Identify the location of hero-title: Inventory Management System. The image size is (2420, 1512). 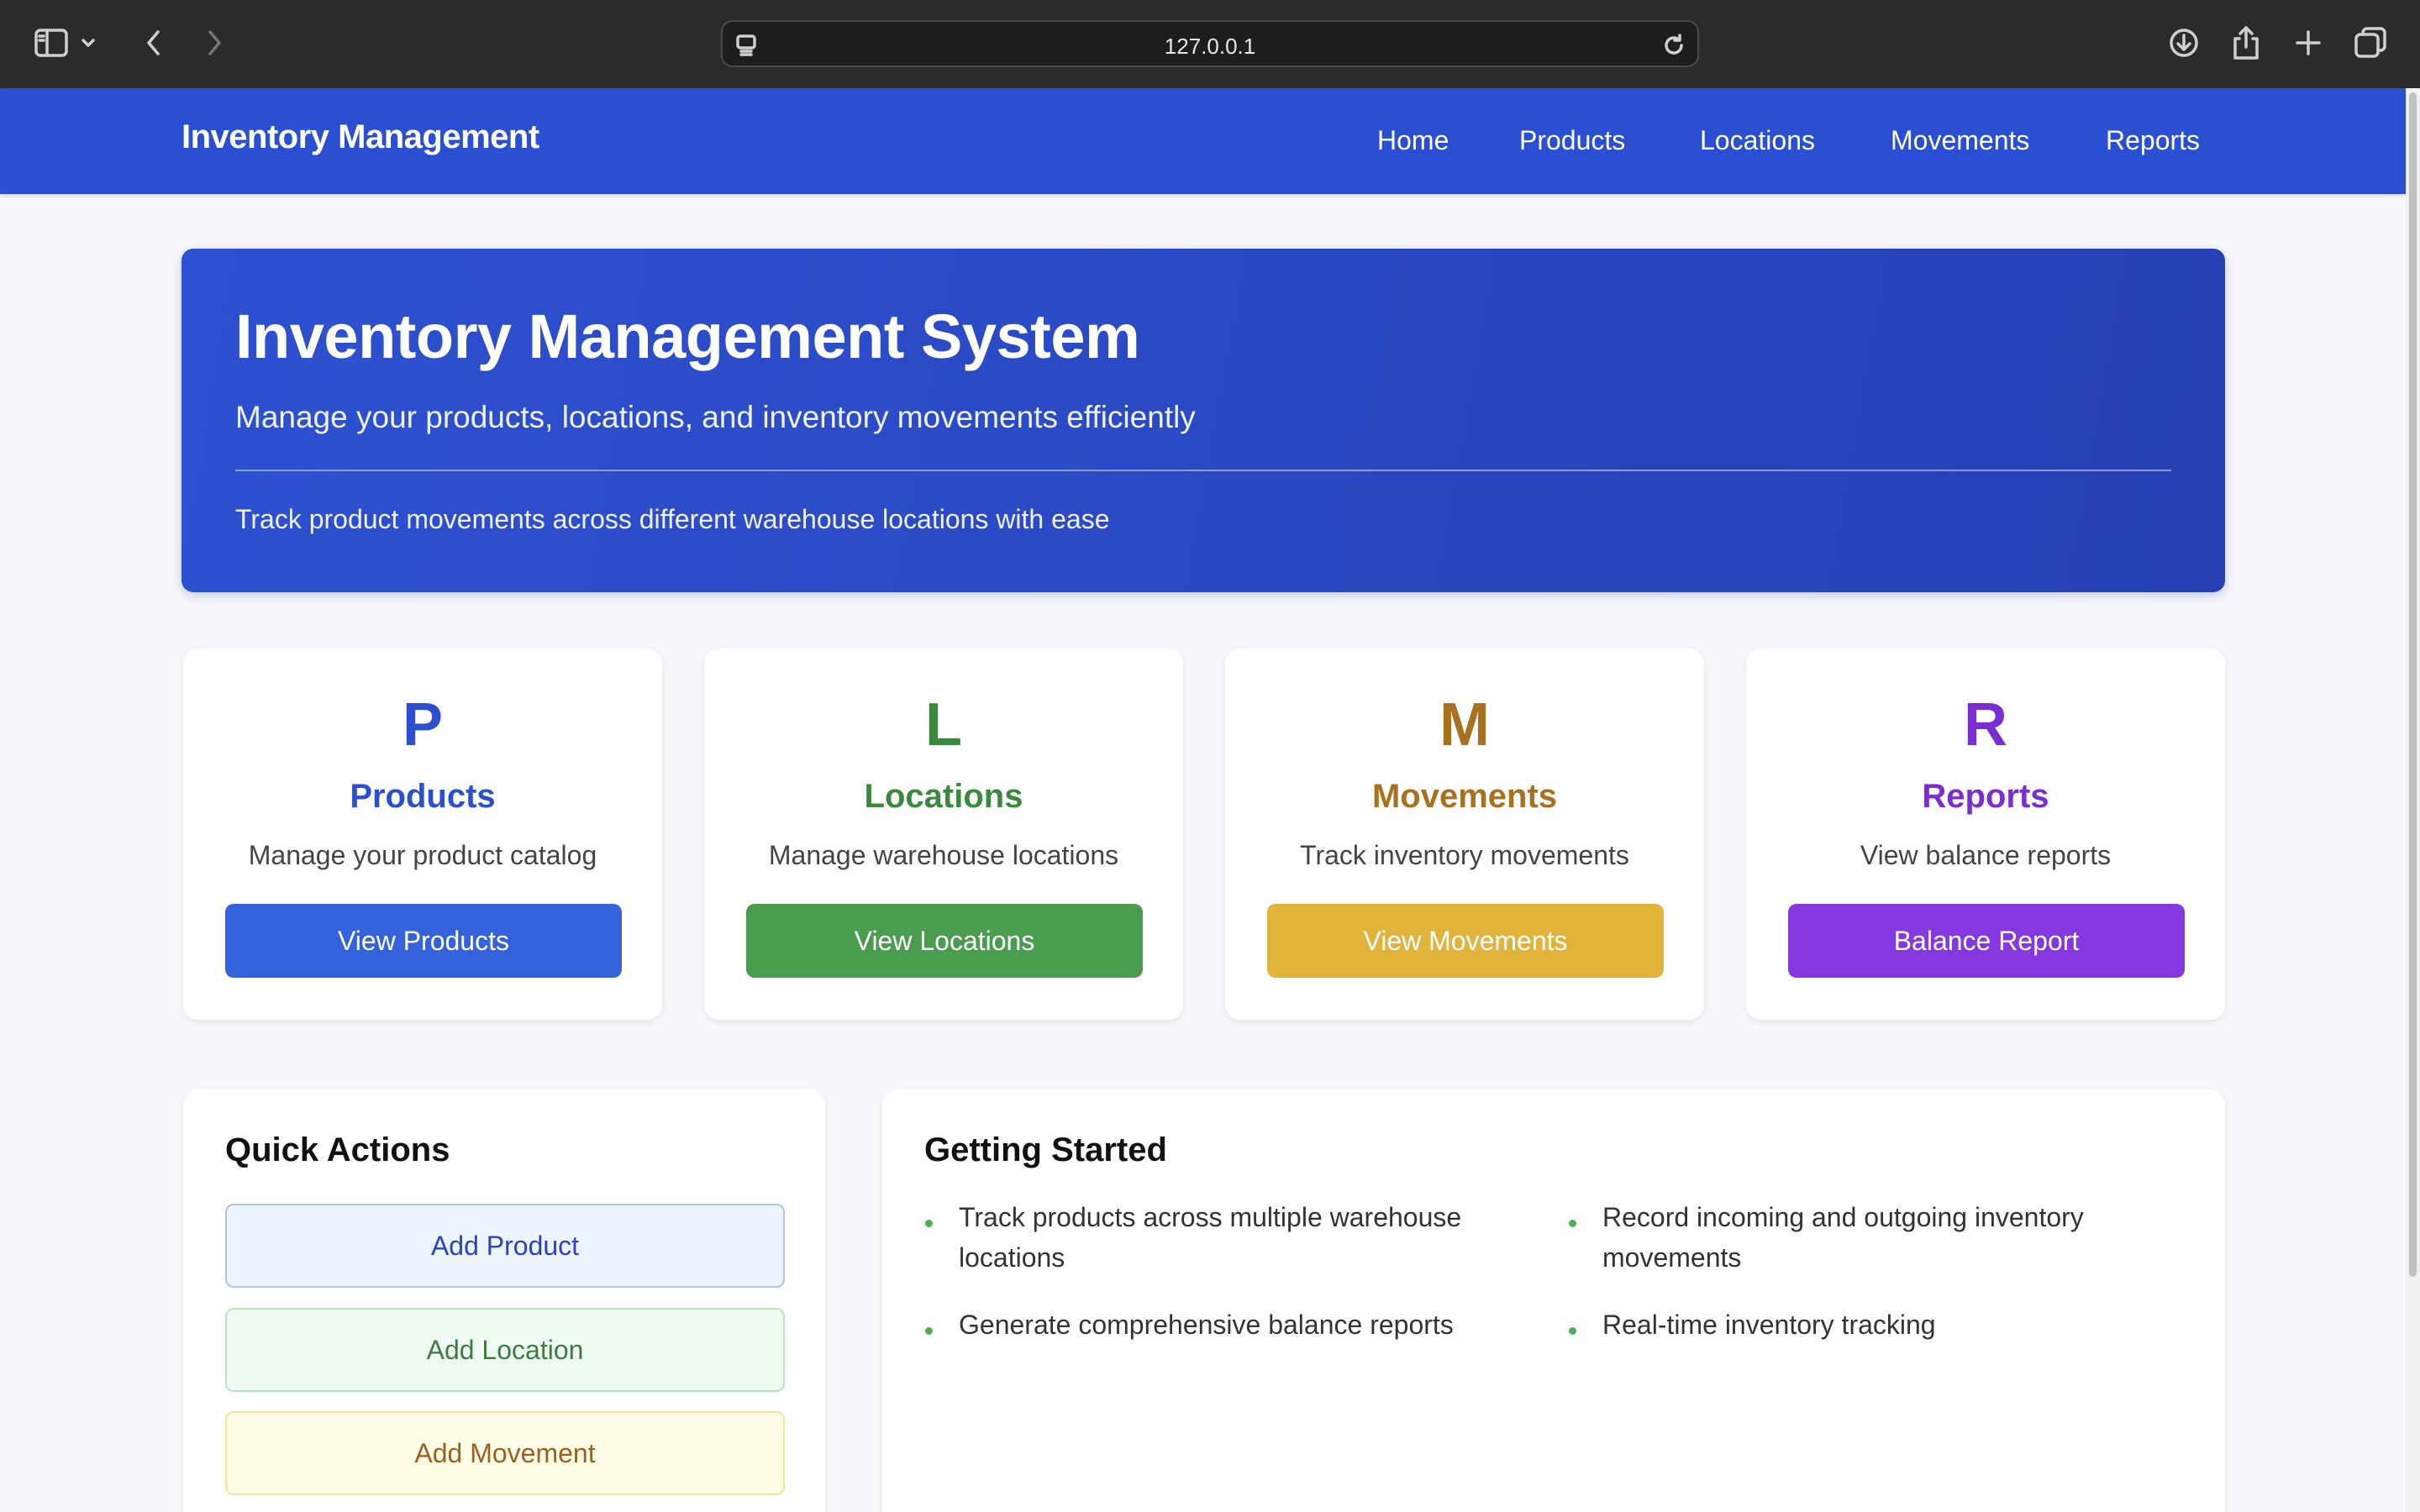
(688, 336).